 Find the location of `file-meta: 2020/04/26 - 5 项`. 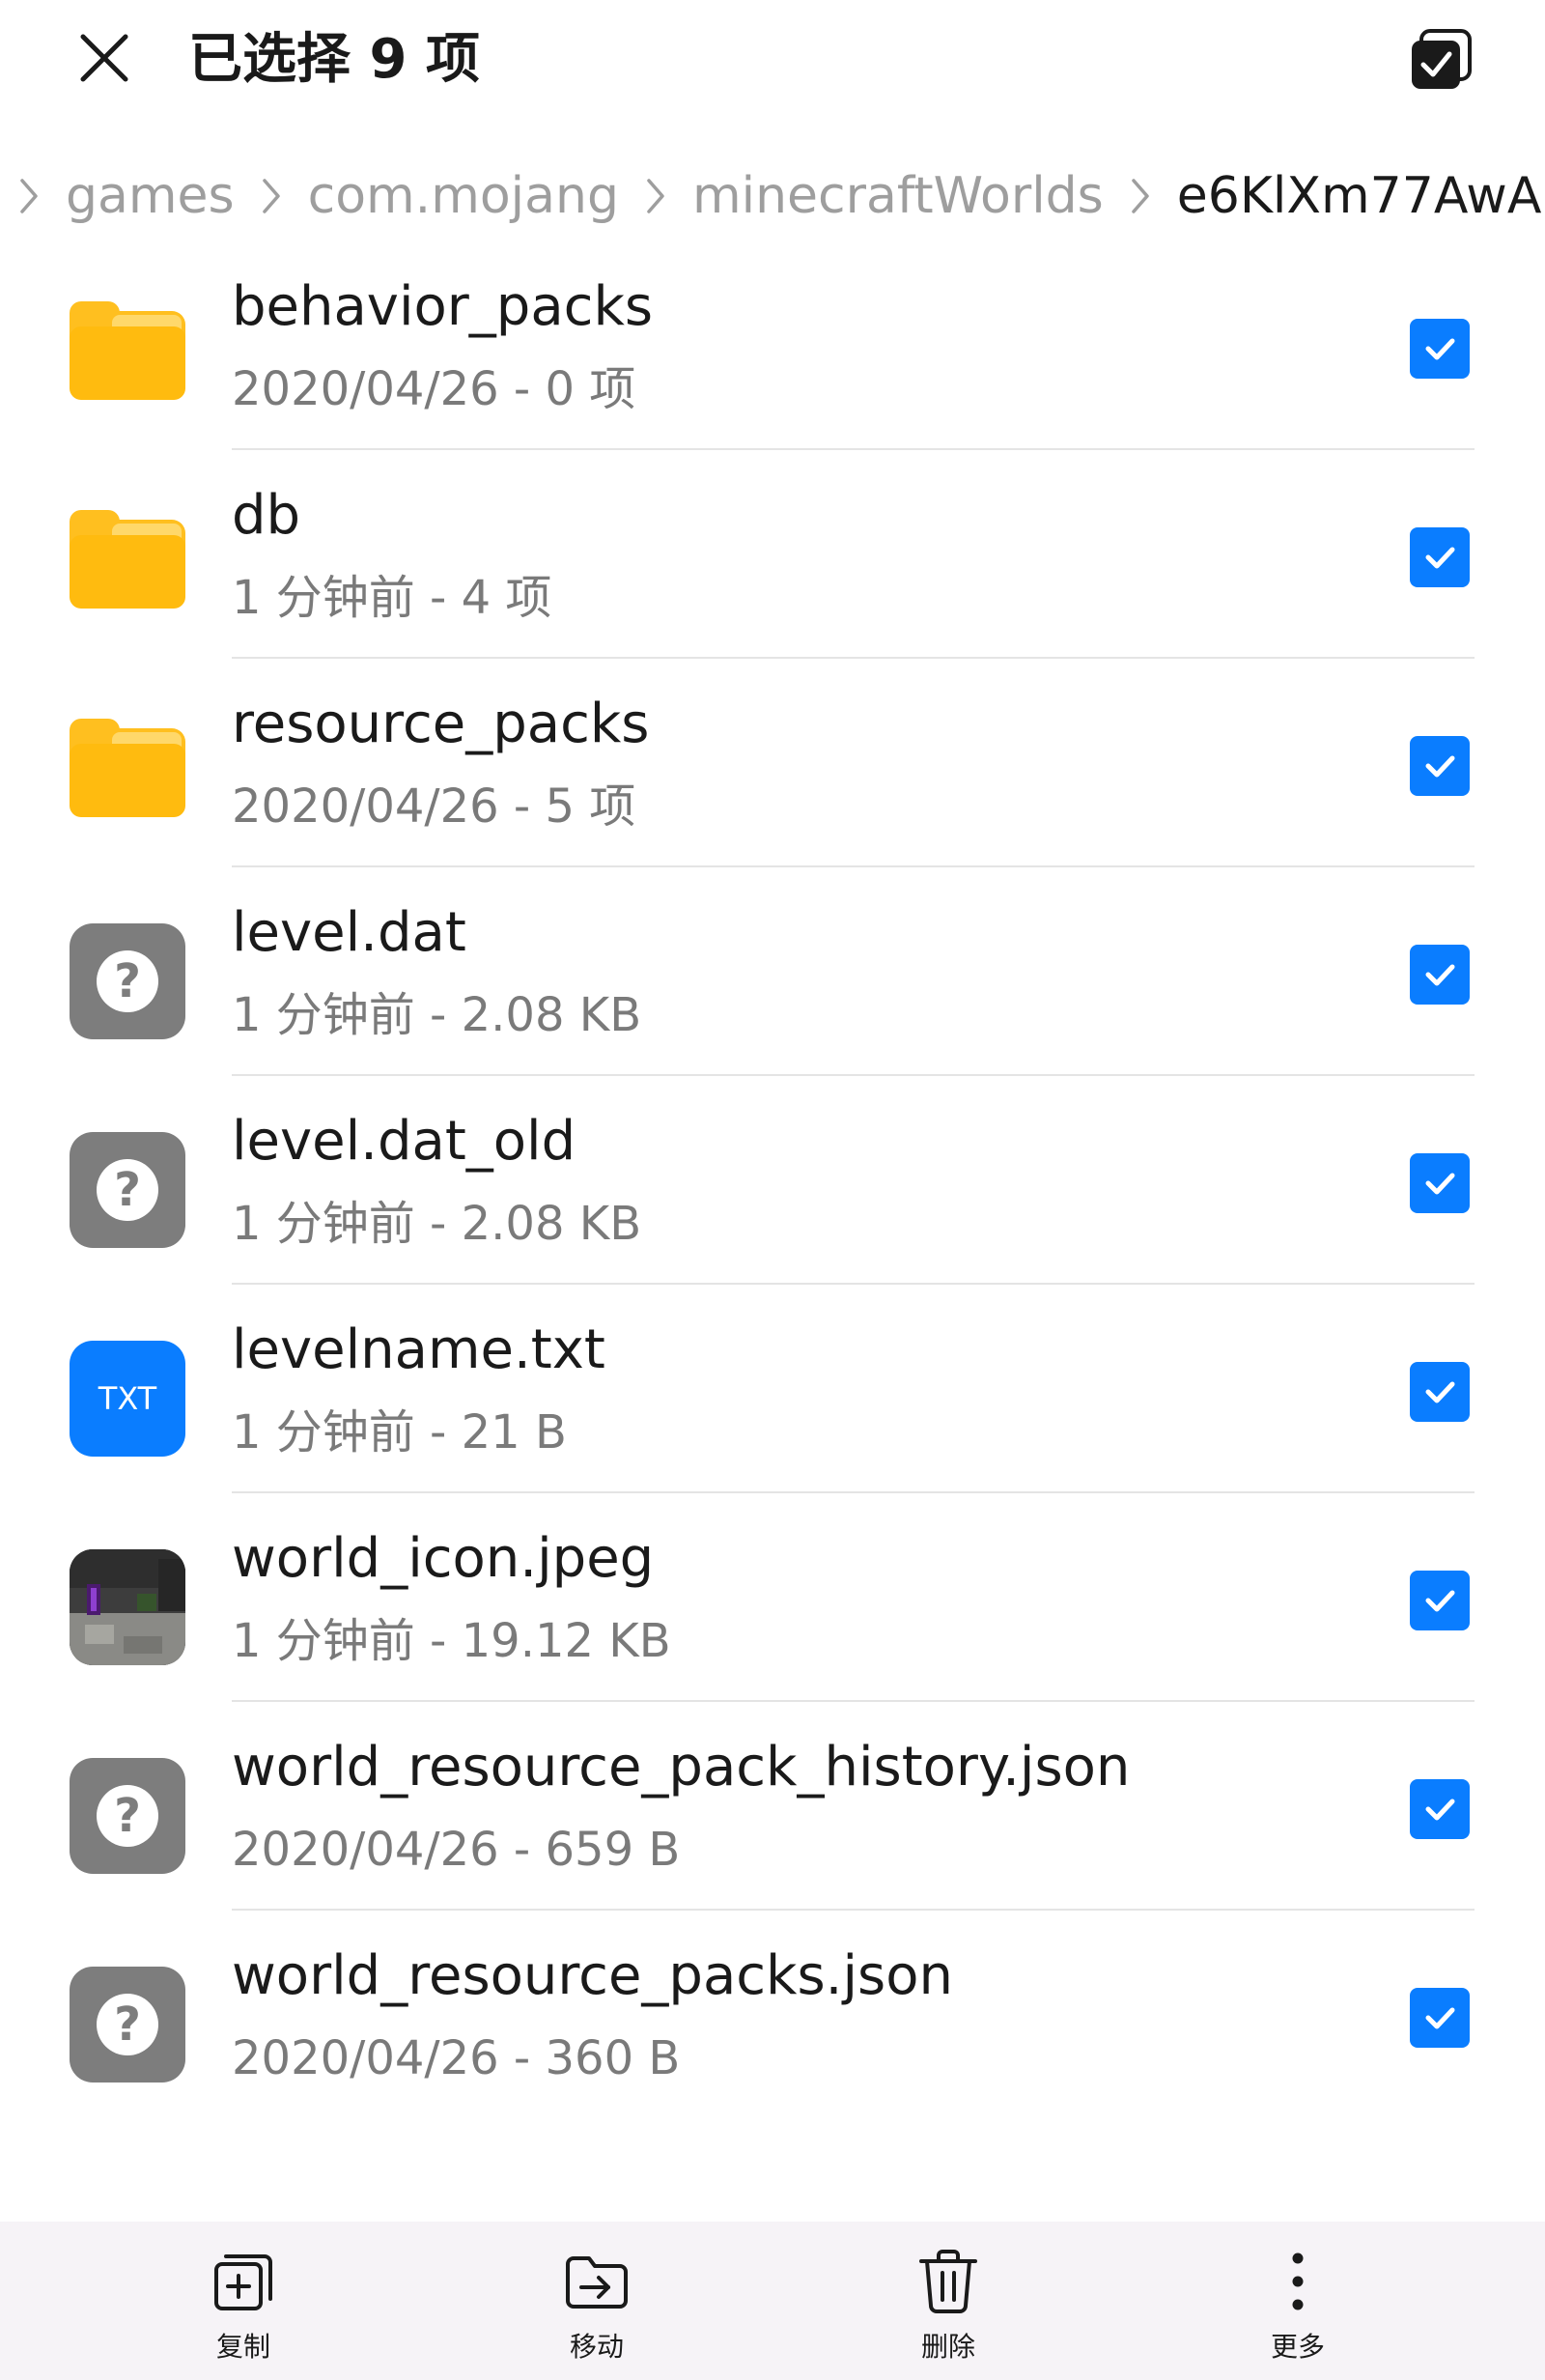

file-meta: 2020/04/26 - 5 项 is located at coordinates (434, 806).